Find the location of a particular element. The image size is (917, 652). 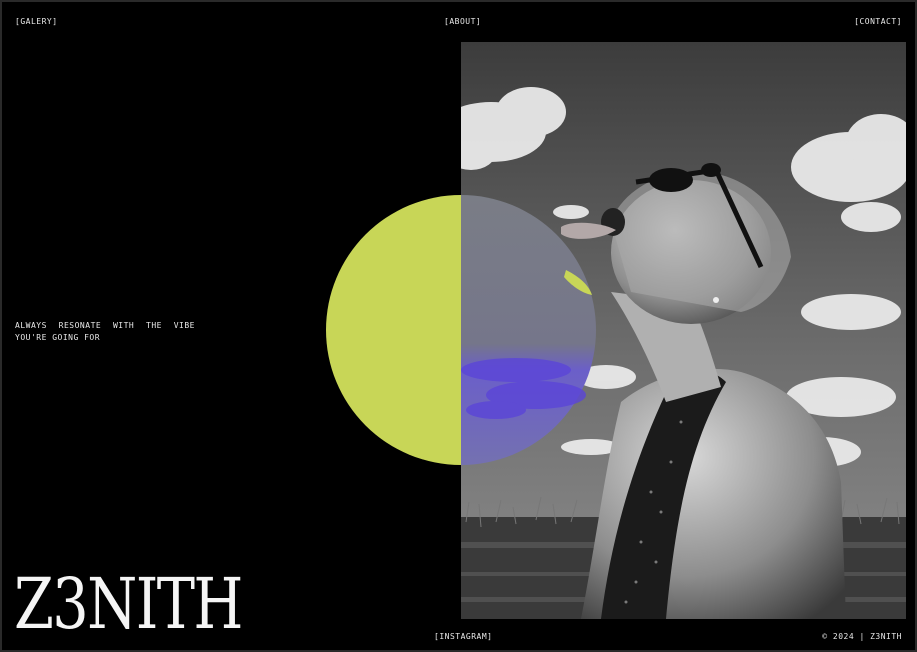

footer-instagram-link: [INSTAGRAM] is located at coordinates (463, 636).